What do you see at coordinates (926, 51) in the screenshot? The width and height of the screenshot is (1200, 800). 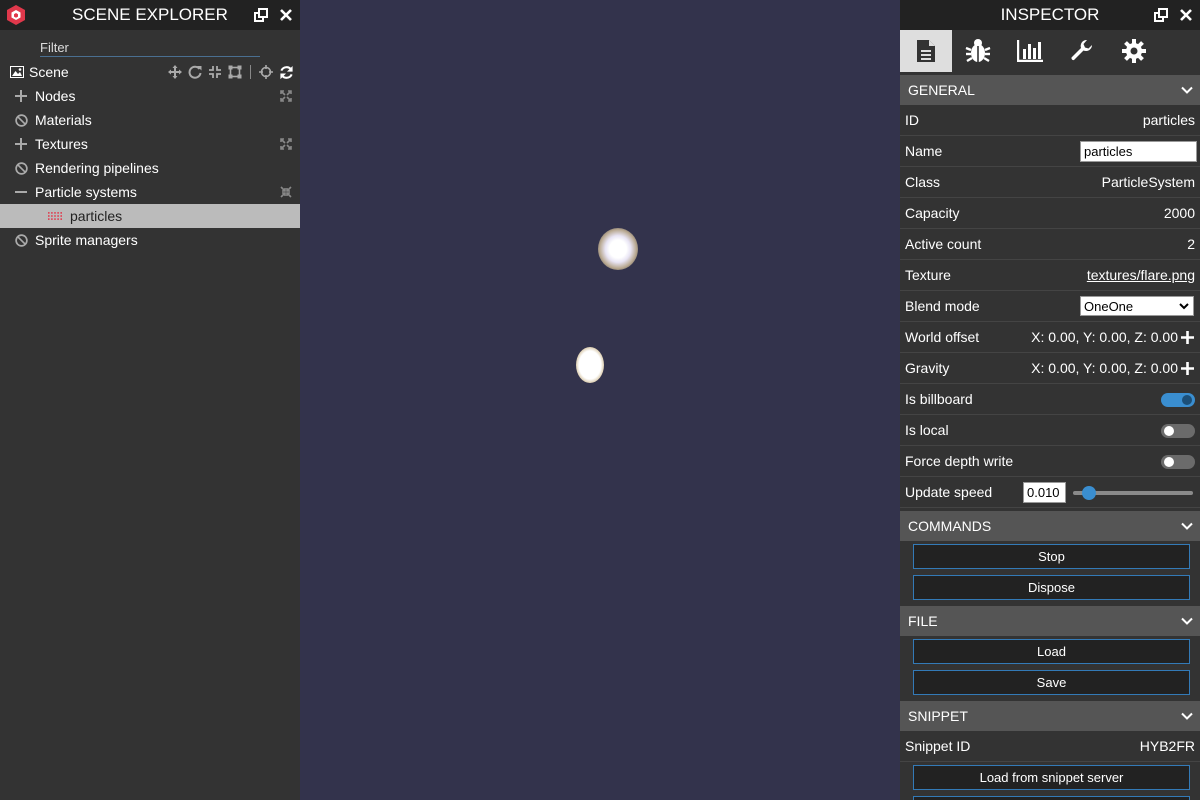 I see `properties-icon` at bounding box center [926, 51].